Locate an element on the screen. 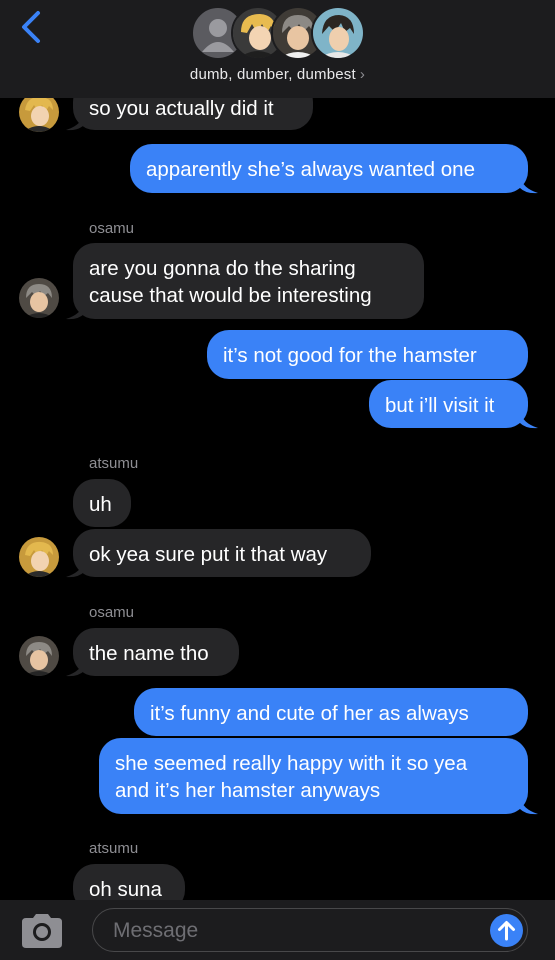  camera-icon is located at coordinates (42, 931).